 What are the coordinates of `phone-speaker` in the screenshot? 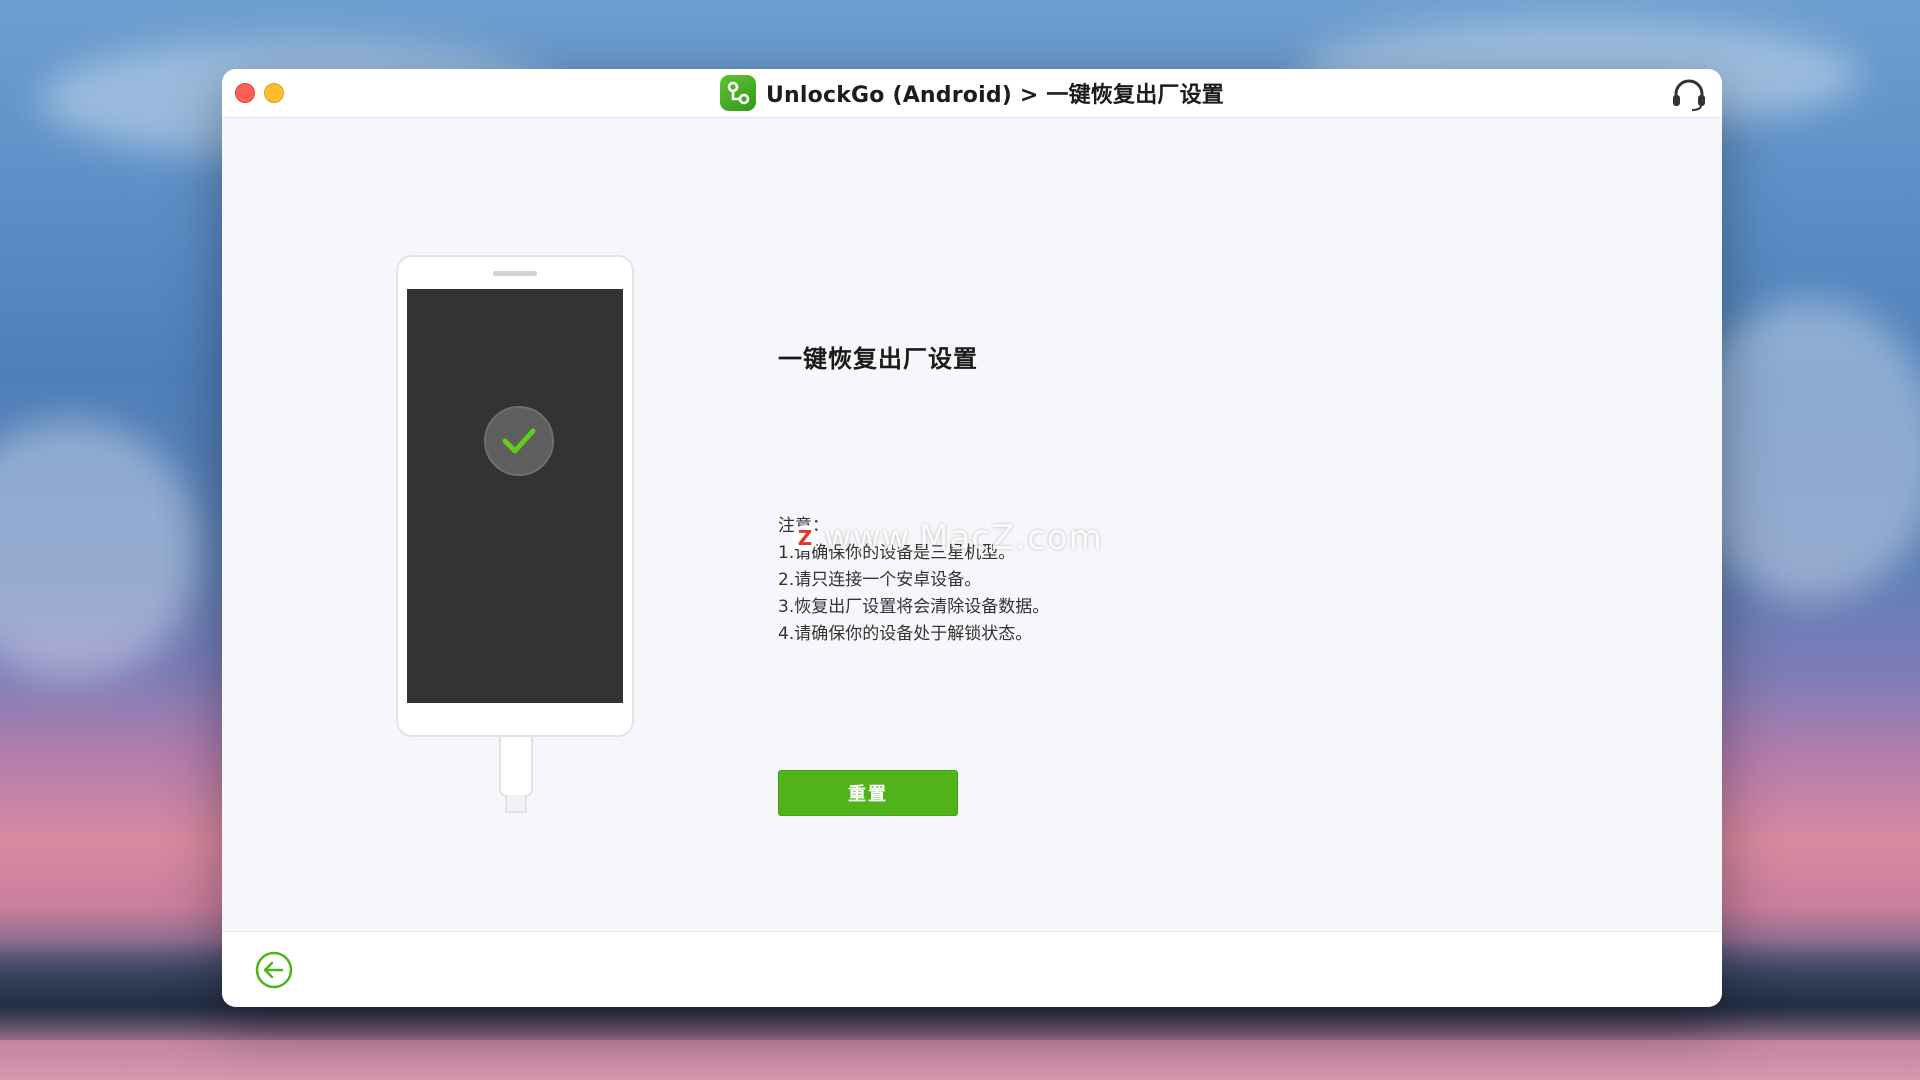 It's located at (515, 273).